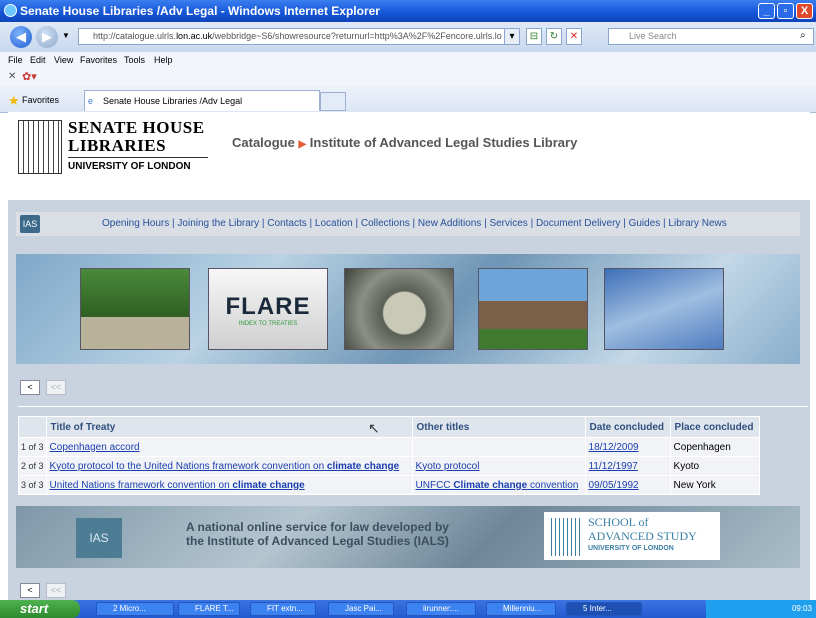 The height and width of the screenshot is (618, 816). What do you see at coordinates (56, 590) in the screenshot?
I see `first-page-button-bottom: <<` at bounding box center [56, 590].